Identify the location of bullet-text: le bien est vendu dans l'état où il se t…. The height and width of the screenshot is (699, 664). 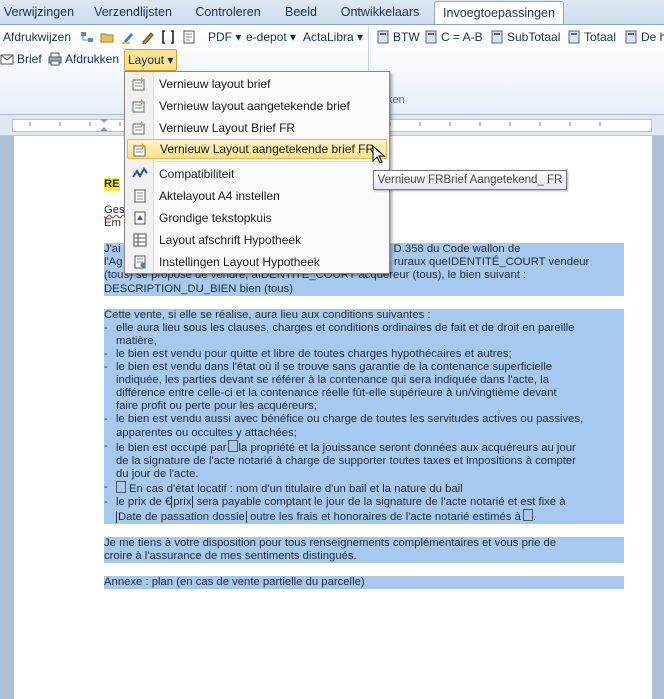
(334, 367).